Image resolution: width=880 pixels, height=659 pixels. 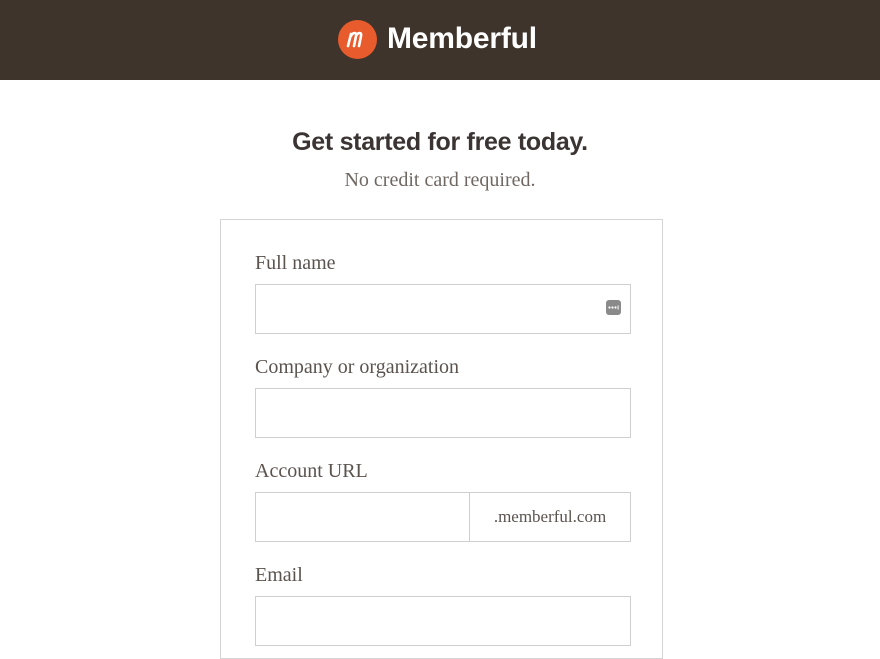 I want to click on autofill-icon, so click(x=613, y=307).